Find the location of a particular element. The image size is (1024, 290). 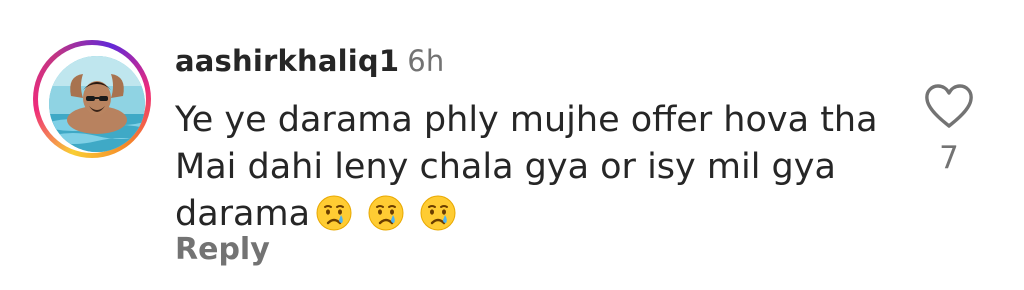

comment-header: aashirkhaliq1 6h is located at coordinates (309, 61).